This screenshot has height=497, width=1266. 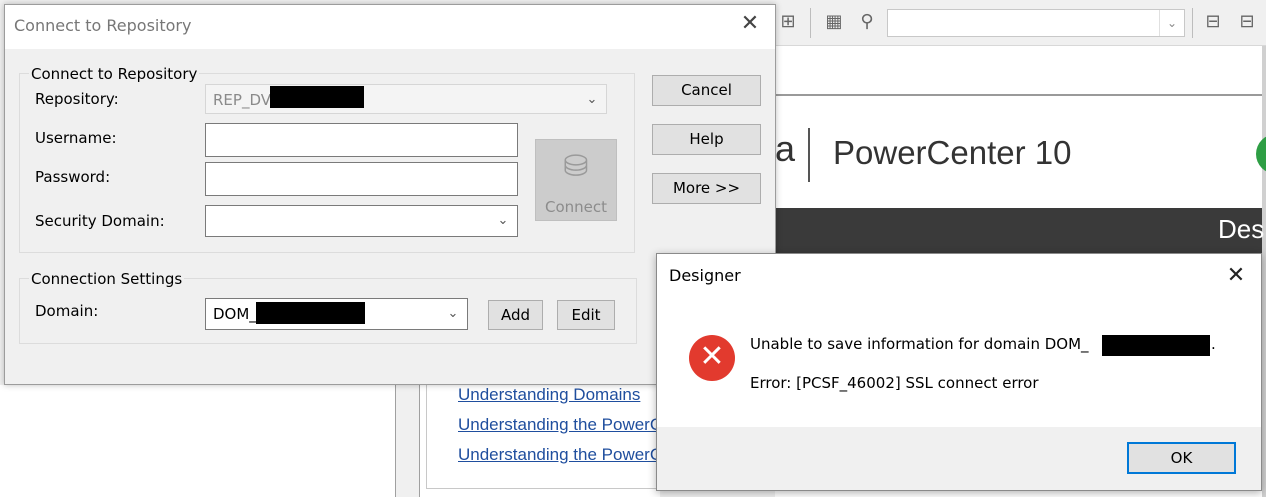 What do you see at coordinates (586, 315) in the screenshot?
I see `edit-domain-button: Edit` at bounding box center [586, 315].